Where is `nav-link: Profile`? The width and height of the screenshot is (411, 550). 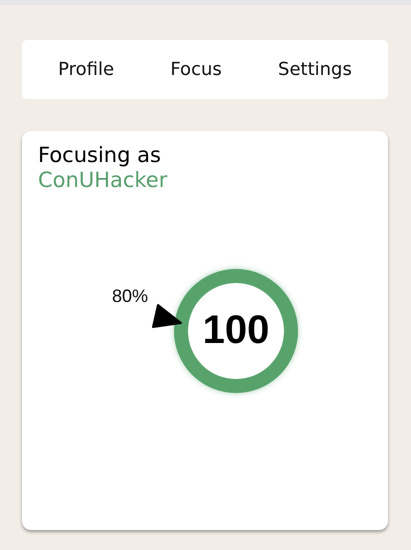
nav-link: Profile is located at coordinates (86, 69).